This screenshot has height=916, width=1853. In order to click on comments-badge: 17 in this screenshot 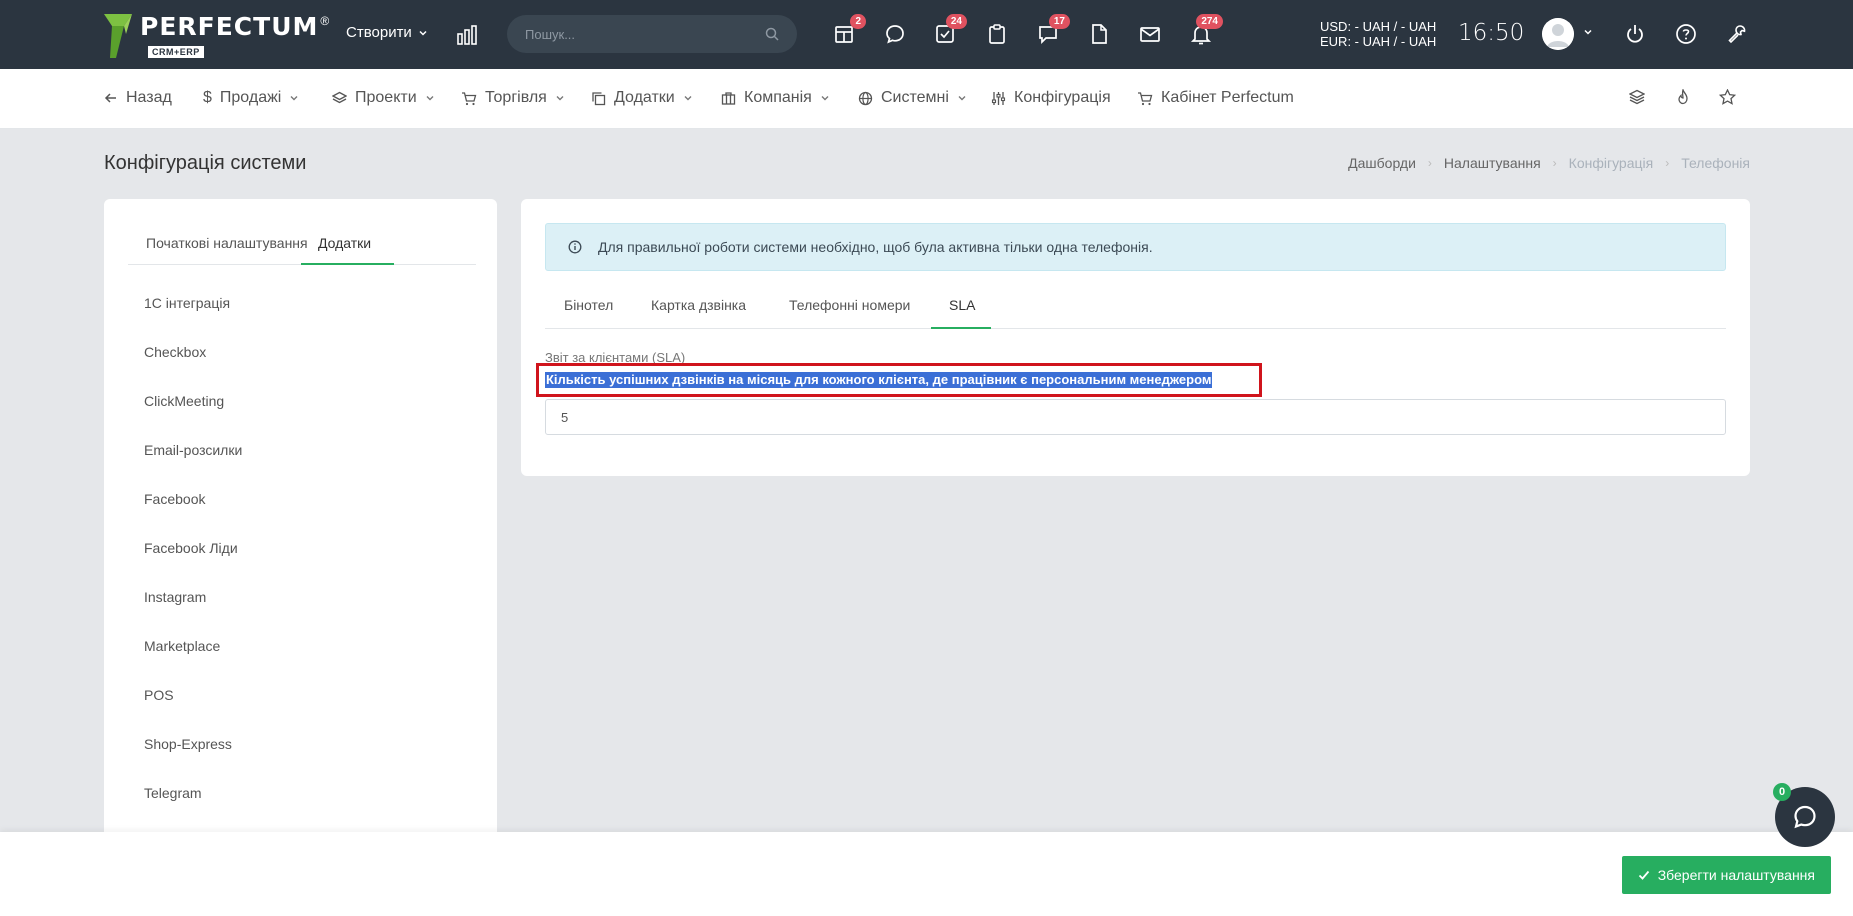, I will do `click(1059, 21)`.